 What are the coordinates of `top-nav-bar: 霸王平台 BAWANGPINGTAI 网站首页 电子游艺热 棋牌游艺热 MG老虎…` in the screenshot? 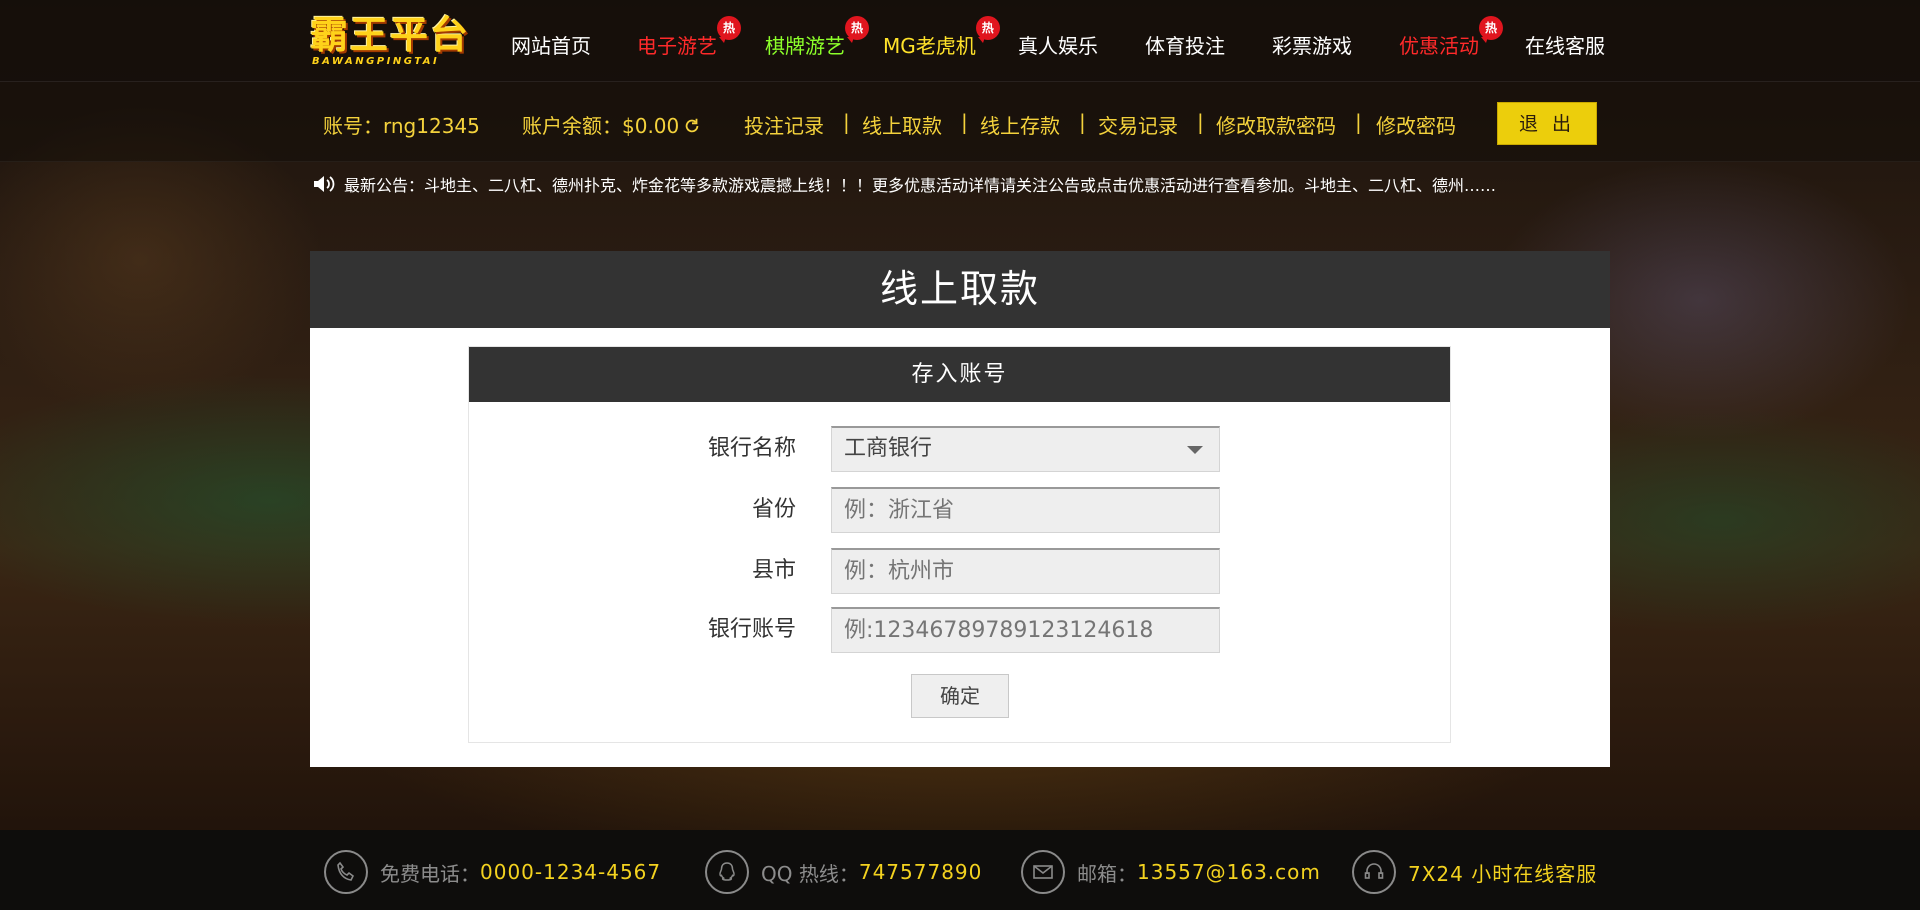 It's located at (960, 41).